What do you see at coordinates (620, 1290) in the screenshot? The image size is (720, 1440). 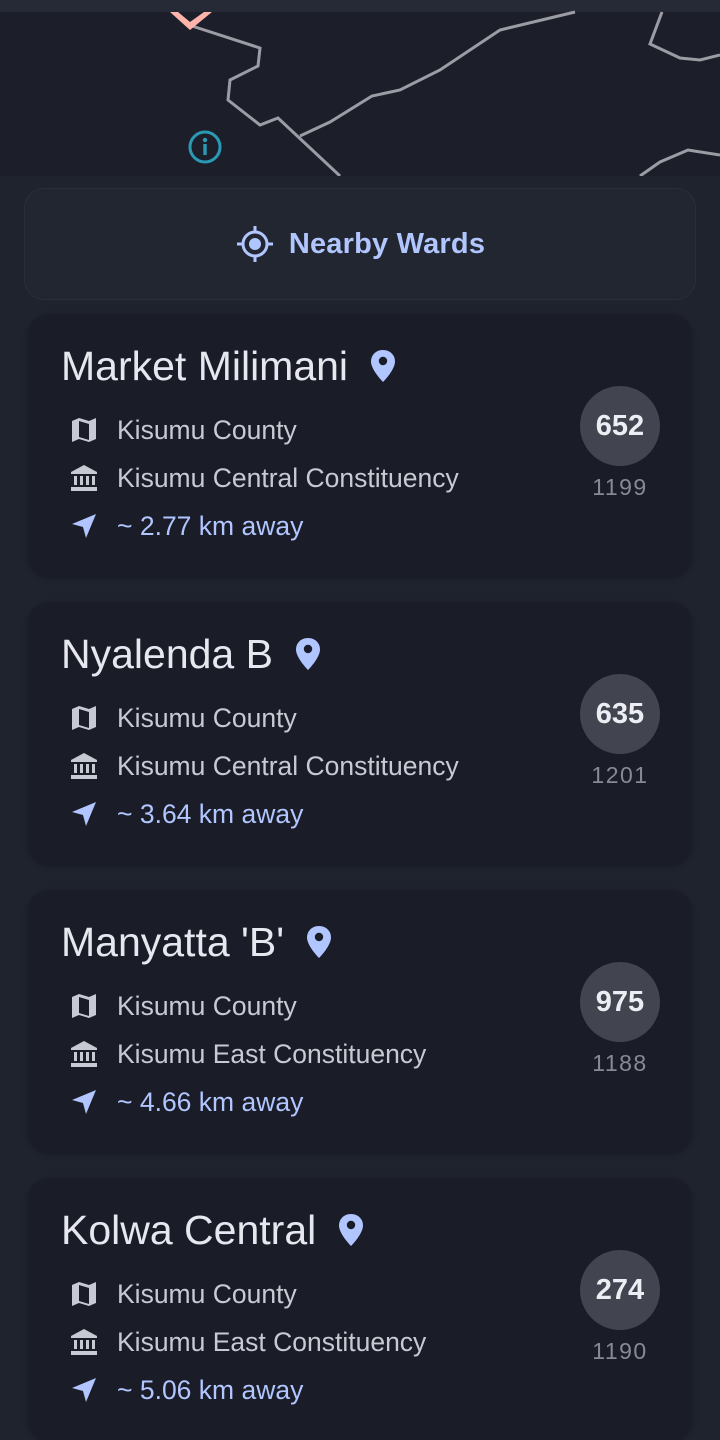 I see `count-badge: 274` at bounding box center [620, 1290].